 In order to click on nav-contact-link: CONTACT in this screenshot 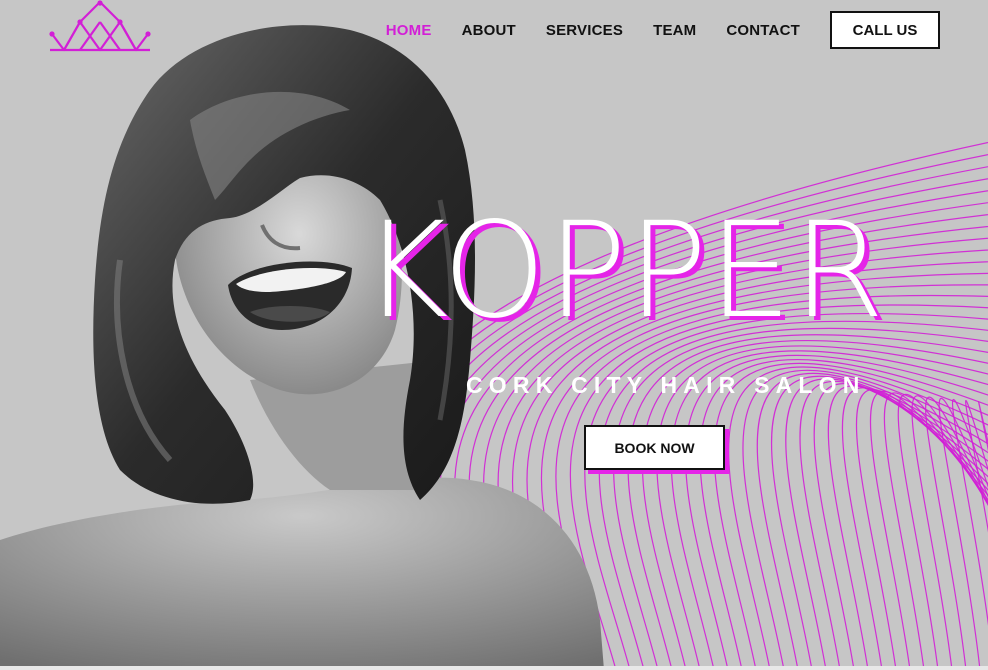, I will do `click(763, 30)`.